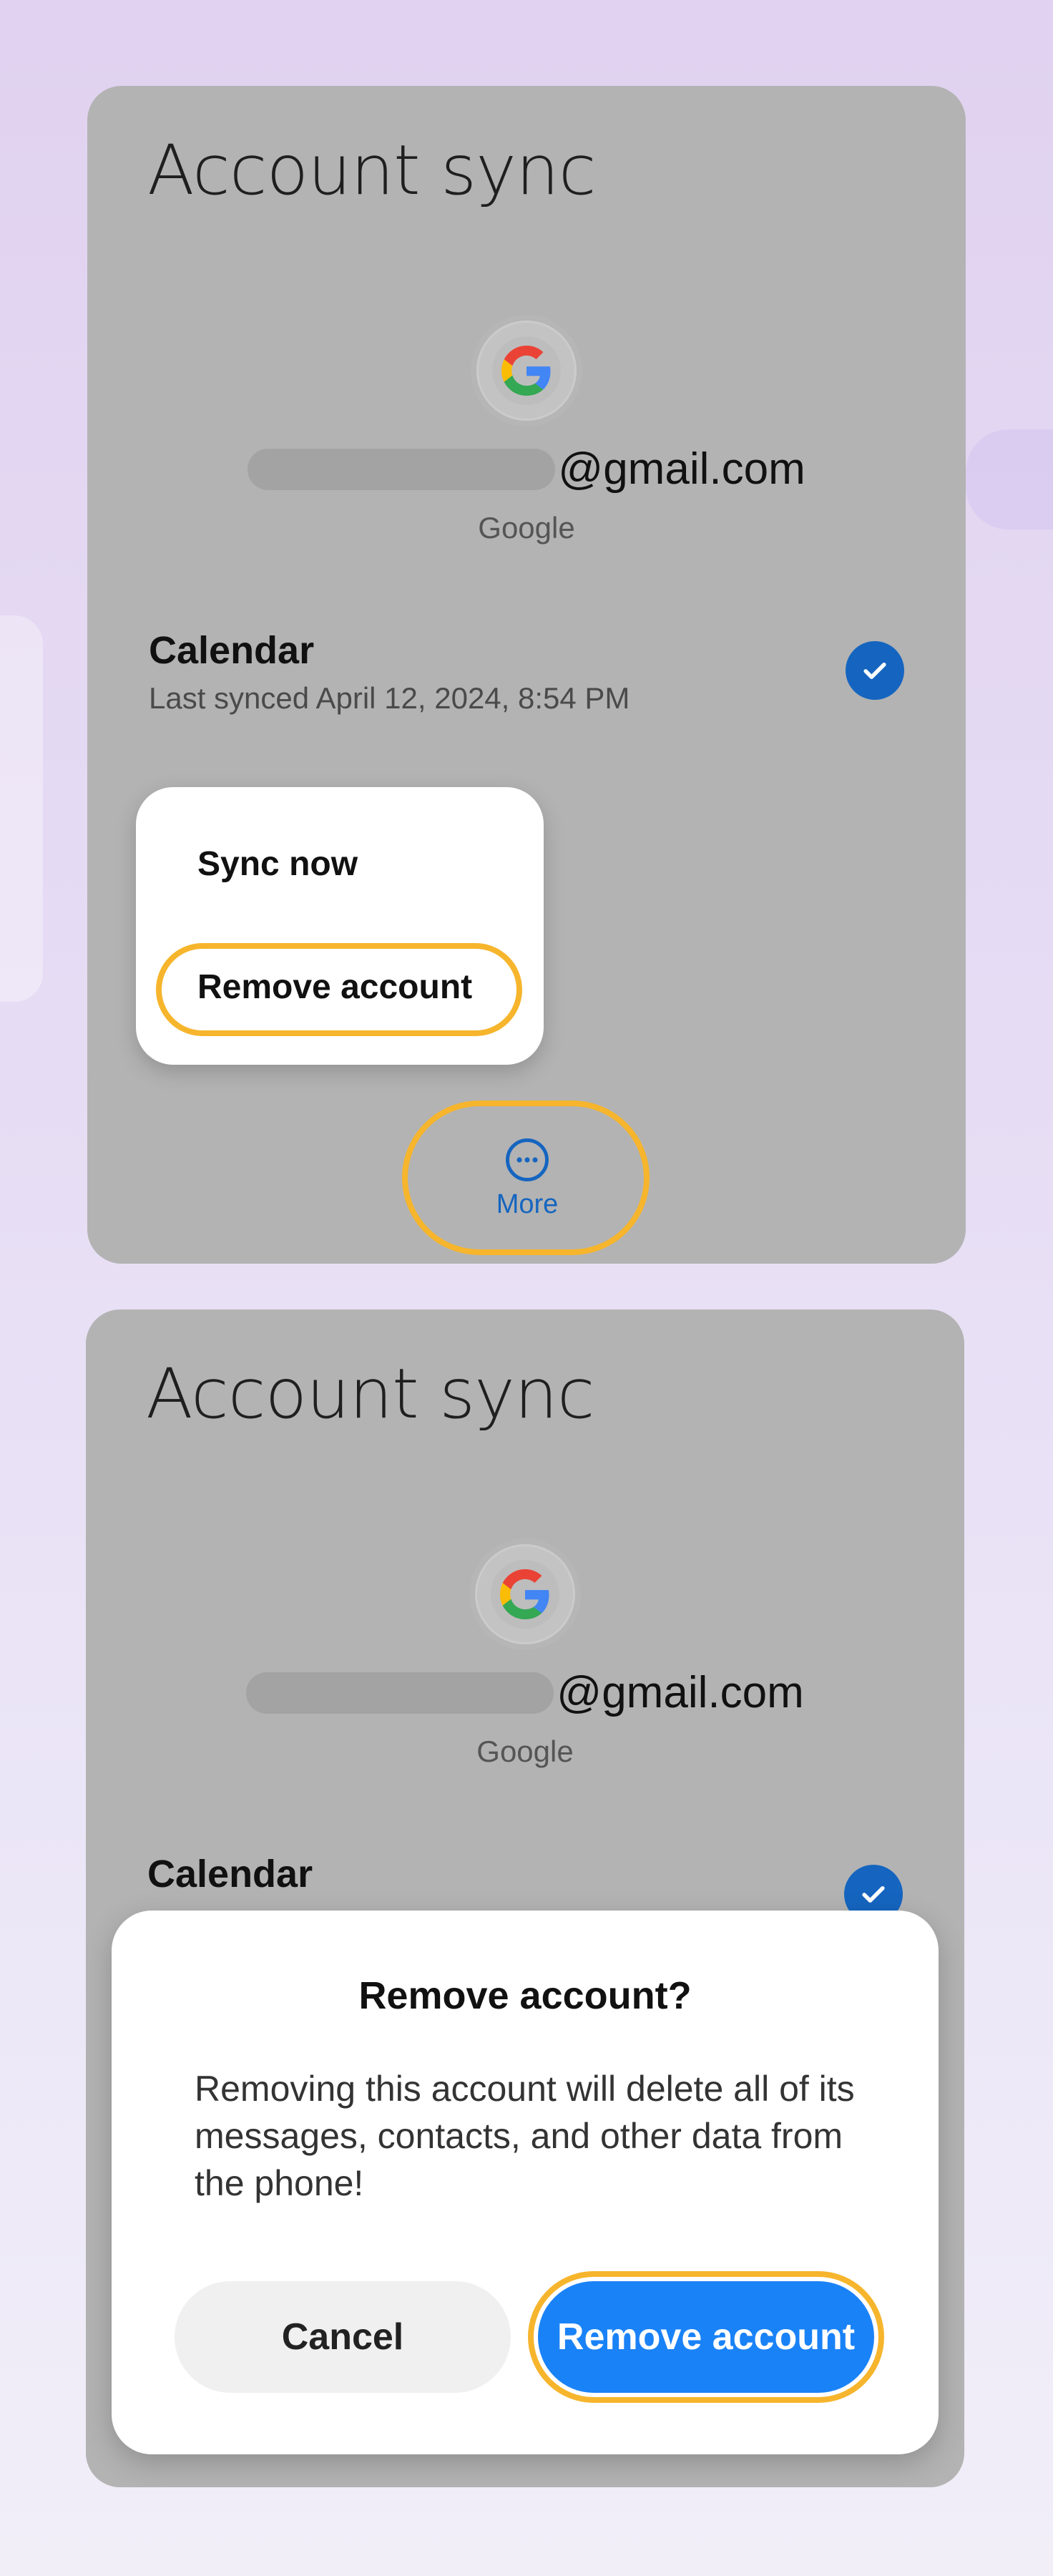 The image size is (1053, 2576). I want to click on sync-item-calendar-checkbox, so click(875, 670).